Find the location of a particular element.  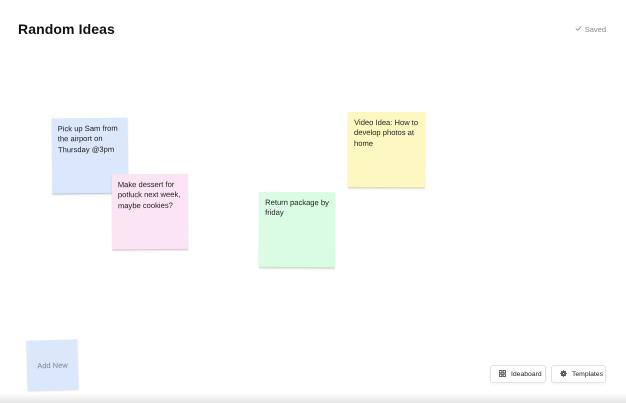

gear-icon is located at coordinates (563, 374).